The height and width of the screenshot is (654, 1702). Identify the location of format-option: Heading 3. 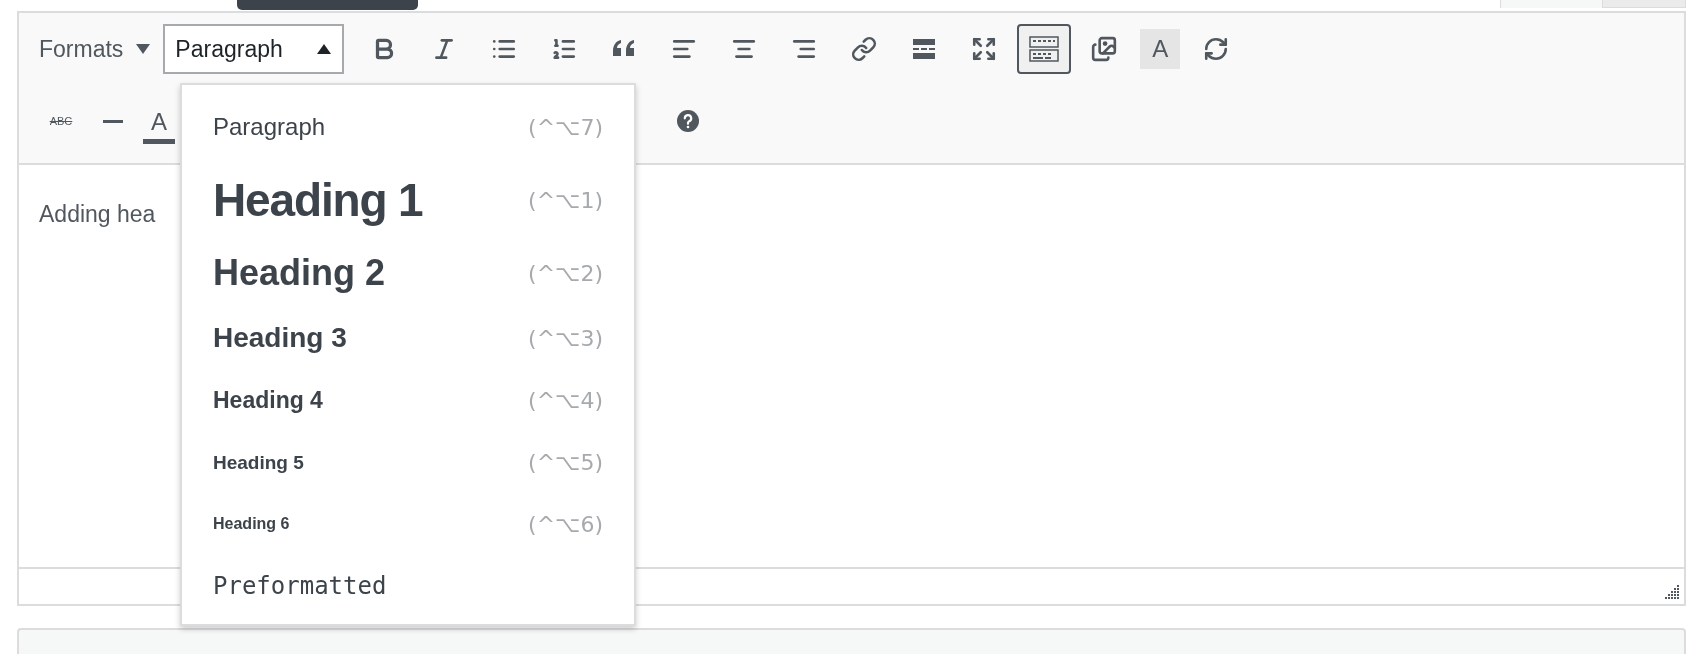
(280, 338).